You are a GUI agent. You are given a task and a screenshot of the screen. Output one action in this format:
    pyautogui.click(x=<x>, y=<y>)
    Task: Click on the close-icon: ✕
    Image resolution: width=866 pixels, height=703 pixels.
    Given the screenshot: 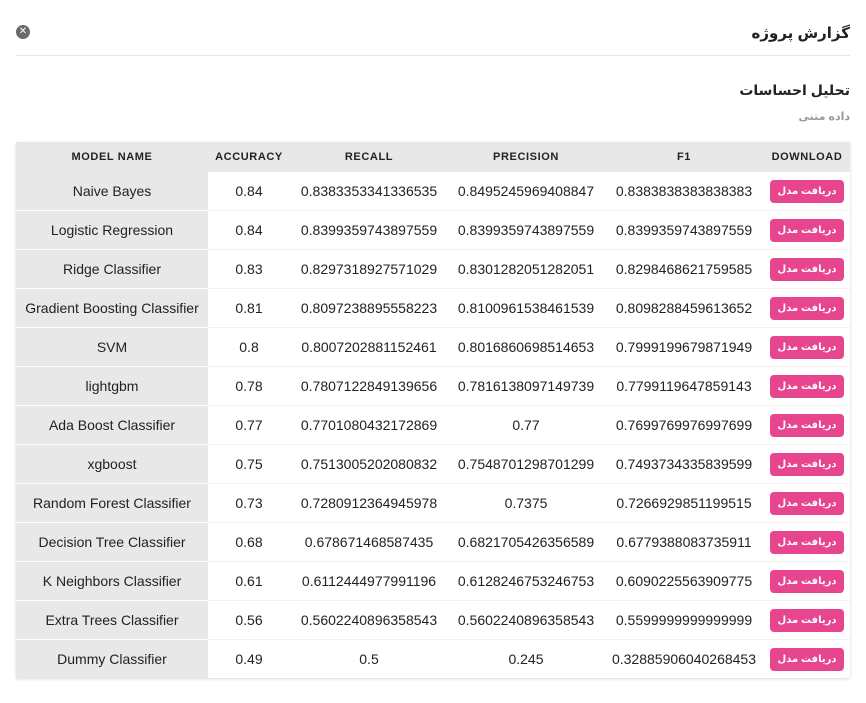 What is the action you would take?
    pyautogui.click(x=23, y=32)
    